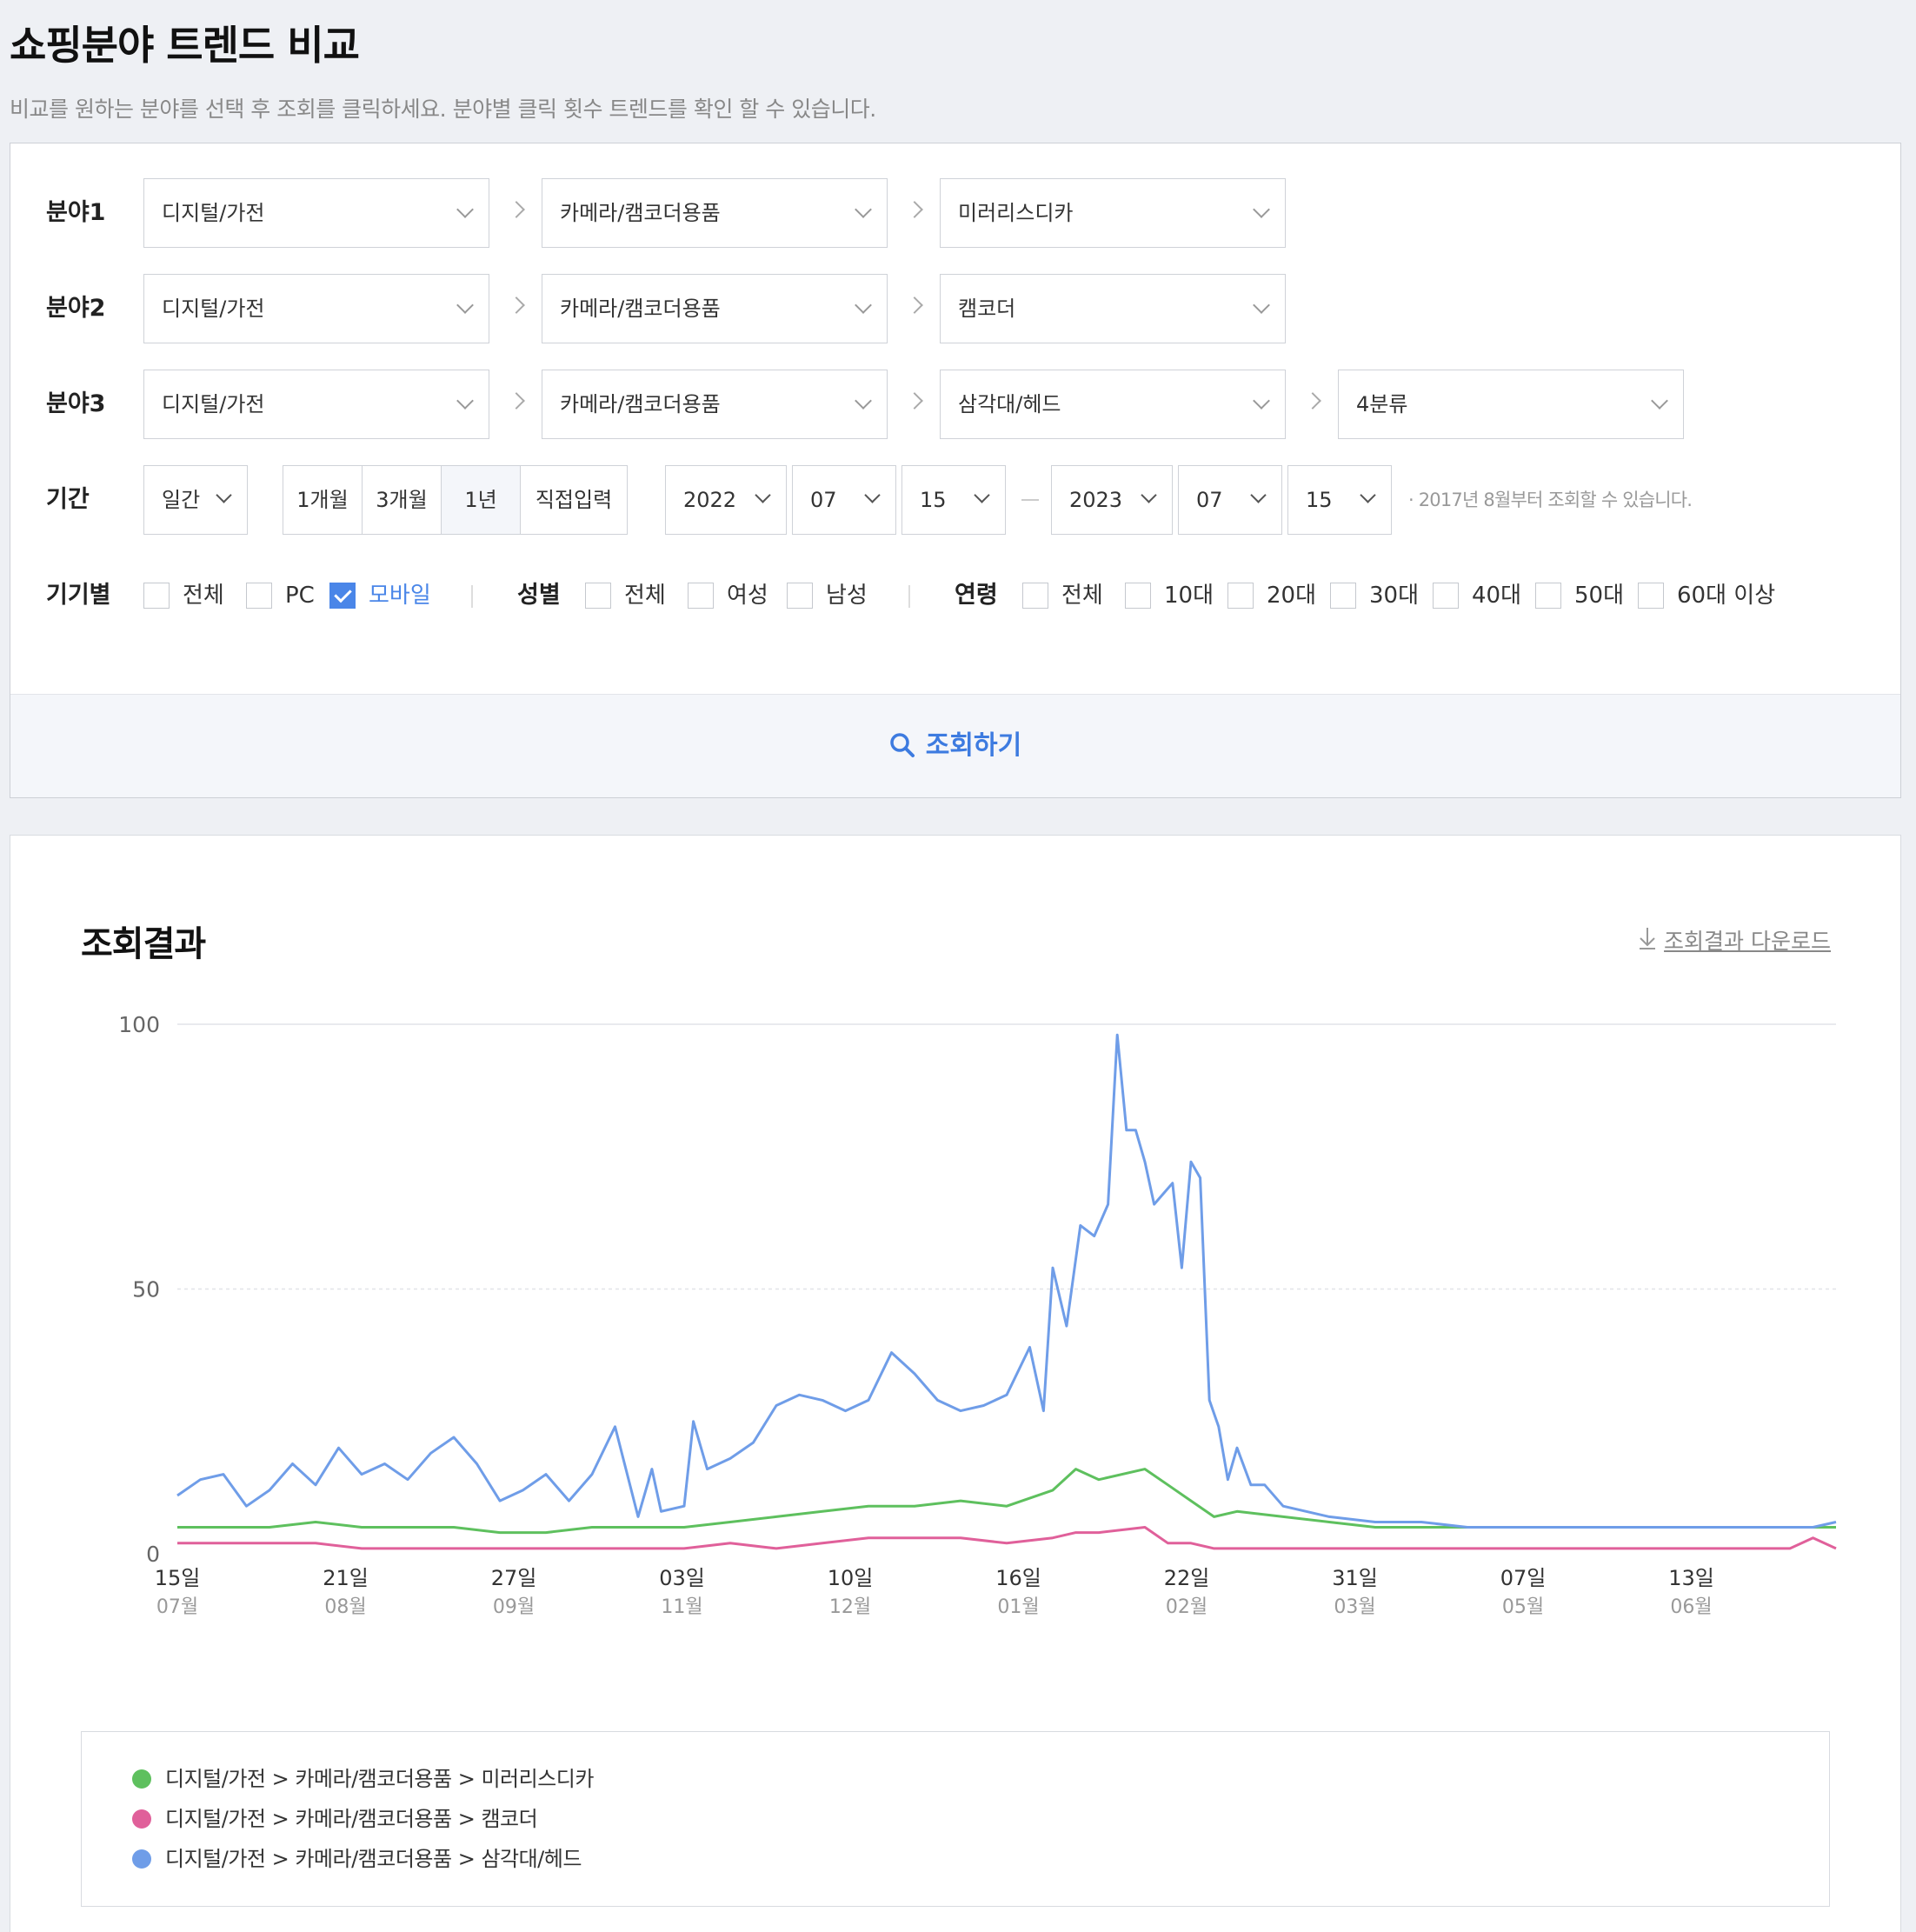 The image size is (1916, 1932). I want to click on x-tick-month: 03월, so click(1354, 1607).